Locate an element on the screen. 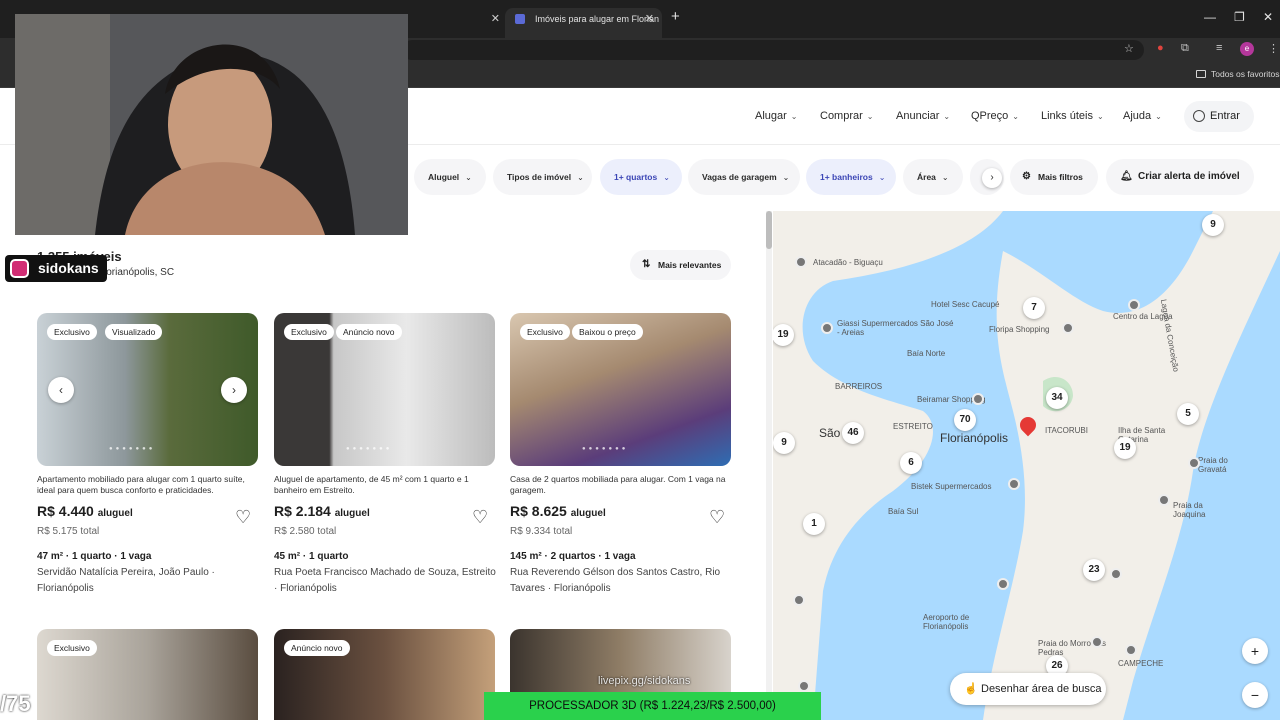  minimize-icon: — is located at coordinates (1210, 17).